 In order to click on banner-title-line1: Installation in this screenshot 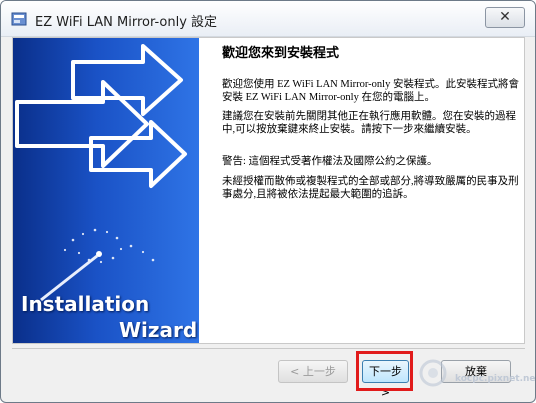, I will do `click(85, 304)`.